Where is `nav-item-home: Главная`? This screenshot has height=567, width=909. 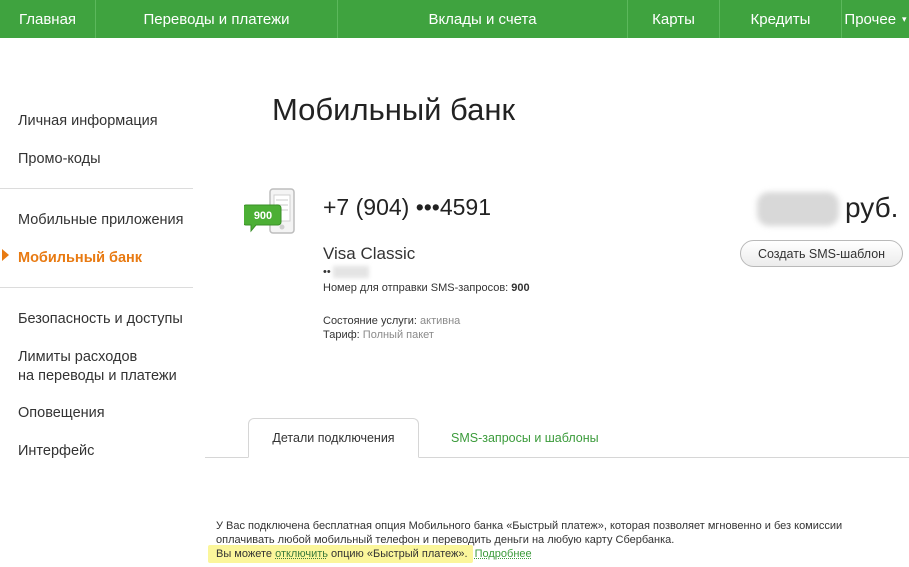
nav-item-home: Главная is located at coordinates (48, 19).